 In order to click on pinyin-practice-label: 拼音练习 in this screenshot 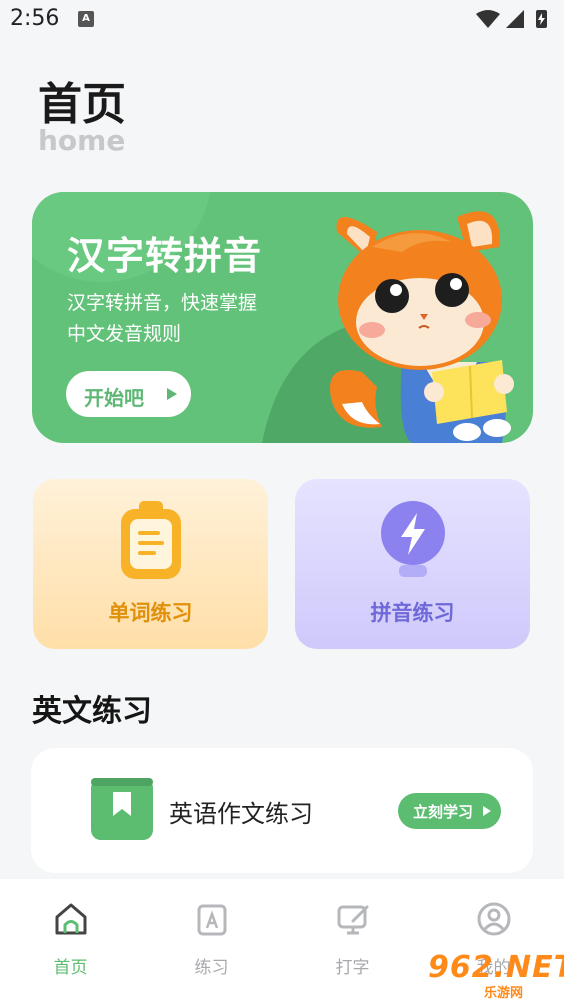, I will do `click(412, 613)`.